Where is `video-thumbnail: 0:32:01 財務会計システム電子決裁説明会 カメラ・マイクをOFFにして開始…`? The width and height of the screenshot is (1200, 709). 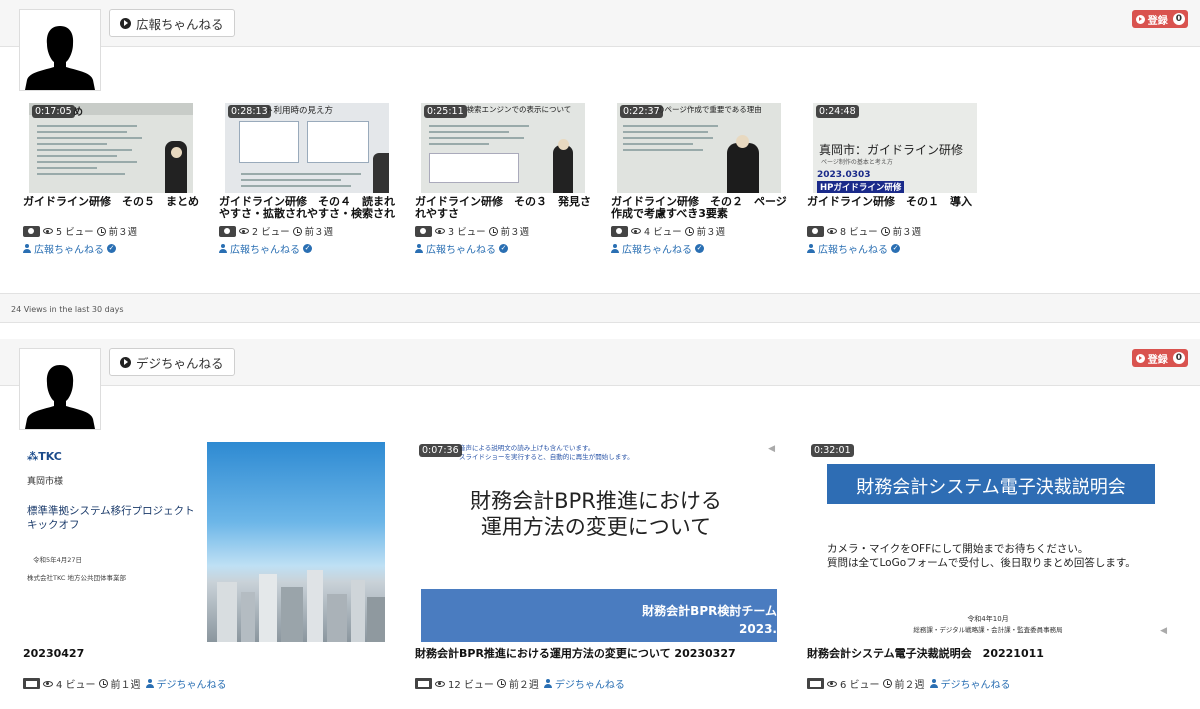
video-thumbnail: 0:32:01 財務会計システム電子決裁説明会 カメラ・マイクをOFFにして開始… is located at coordinates (988, 542).